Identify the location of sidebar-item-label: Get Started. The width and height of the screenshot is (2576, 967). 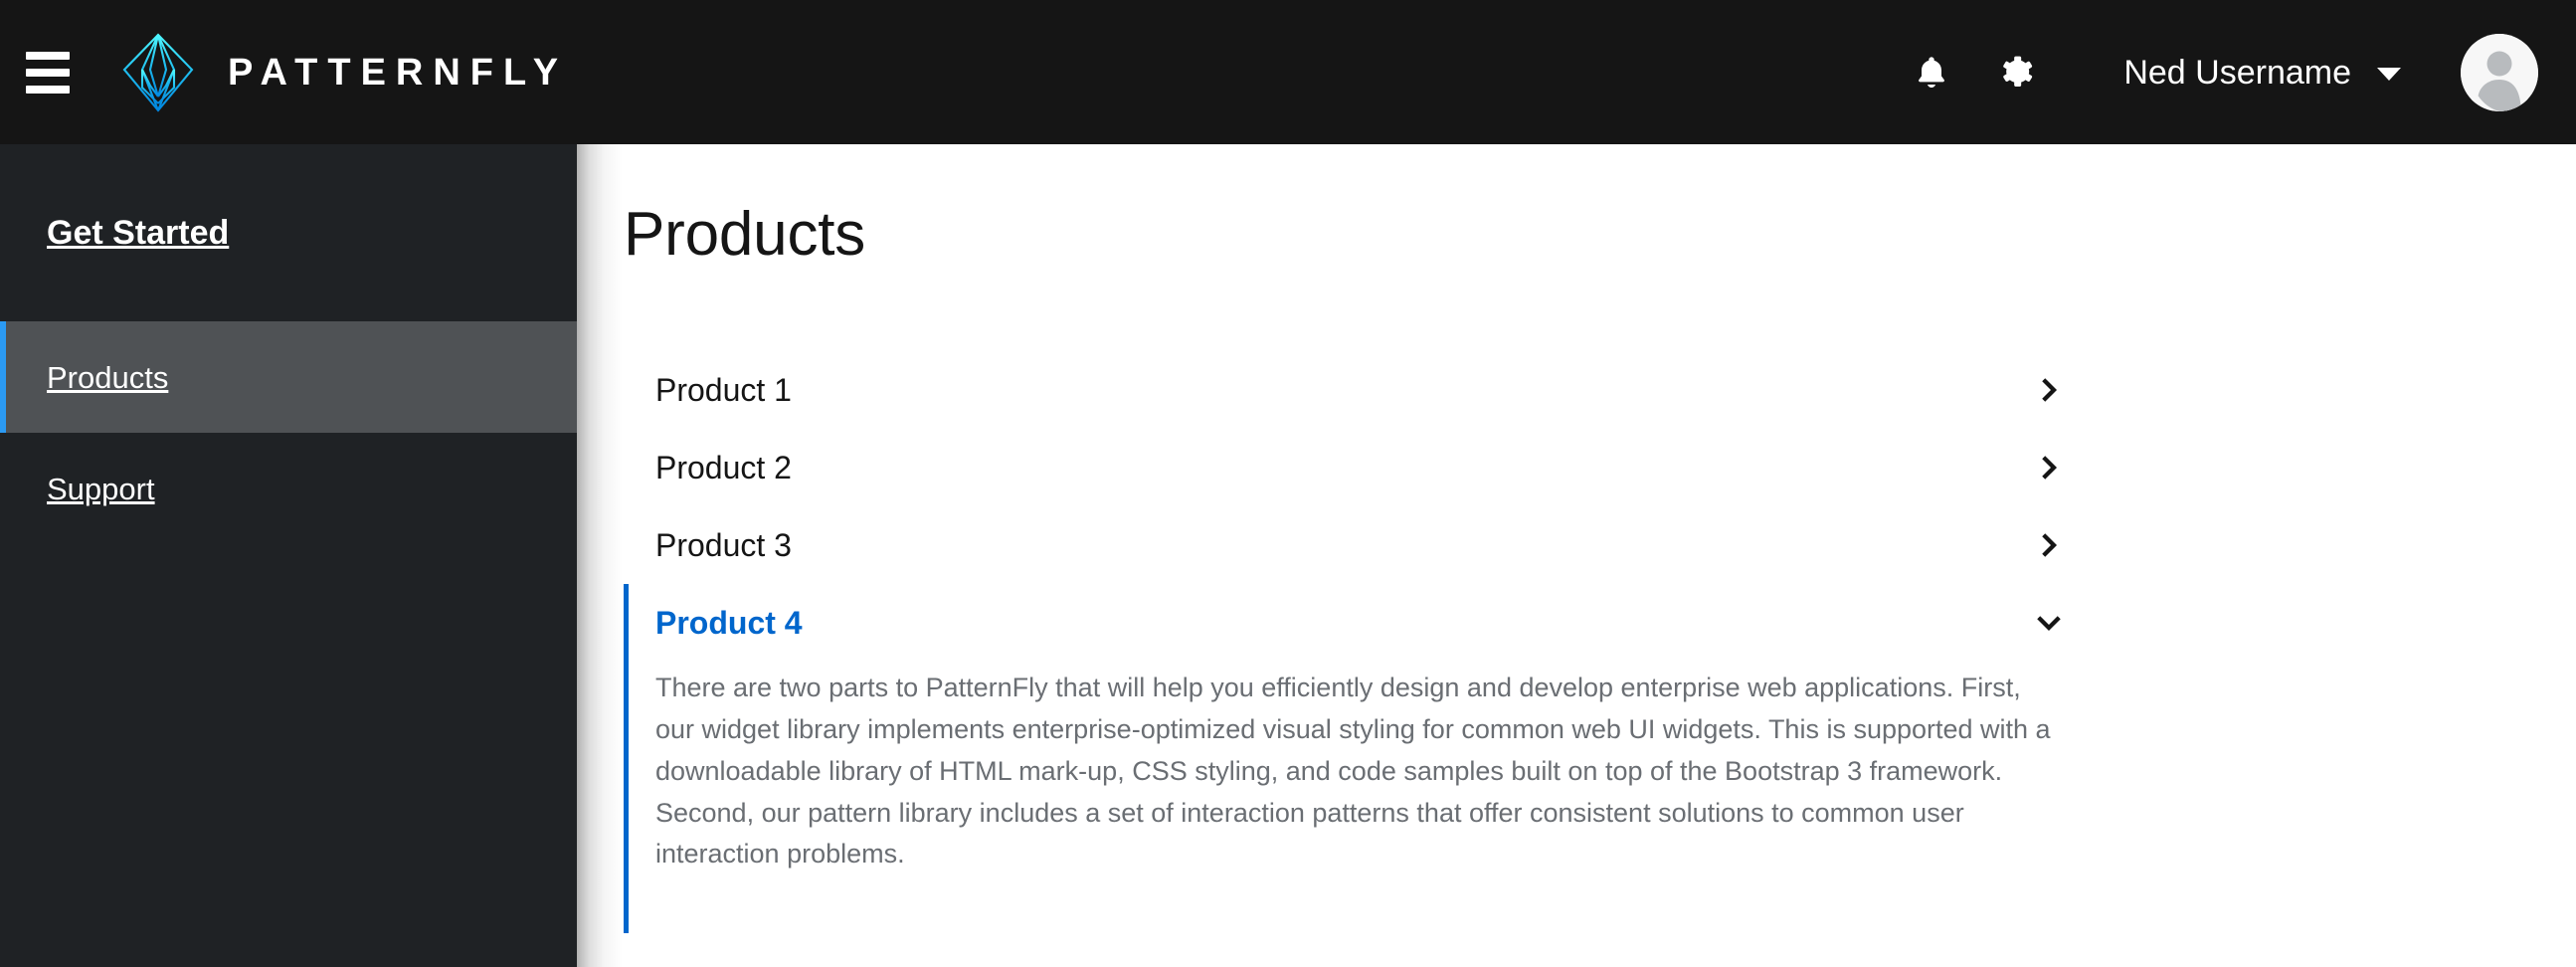
(138, 233).